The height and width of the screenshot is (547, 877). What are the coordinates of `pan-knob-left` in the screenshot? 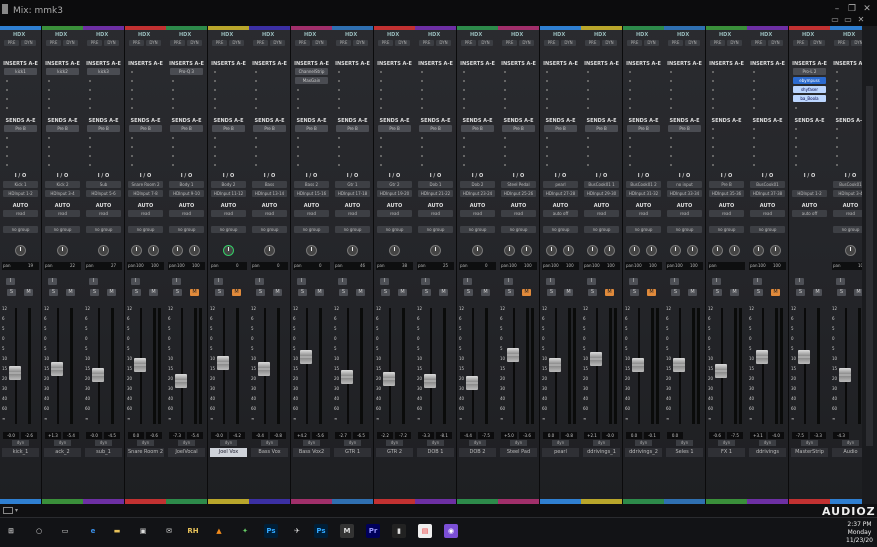 It's located at (509, 250).